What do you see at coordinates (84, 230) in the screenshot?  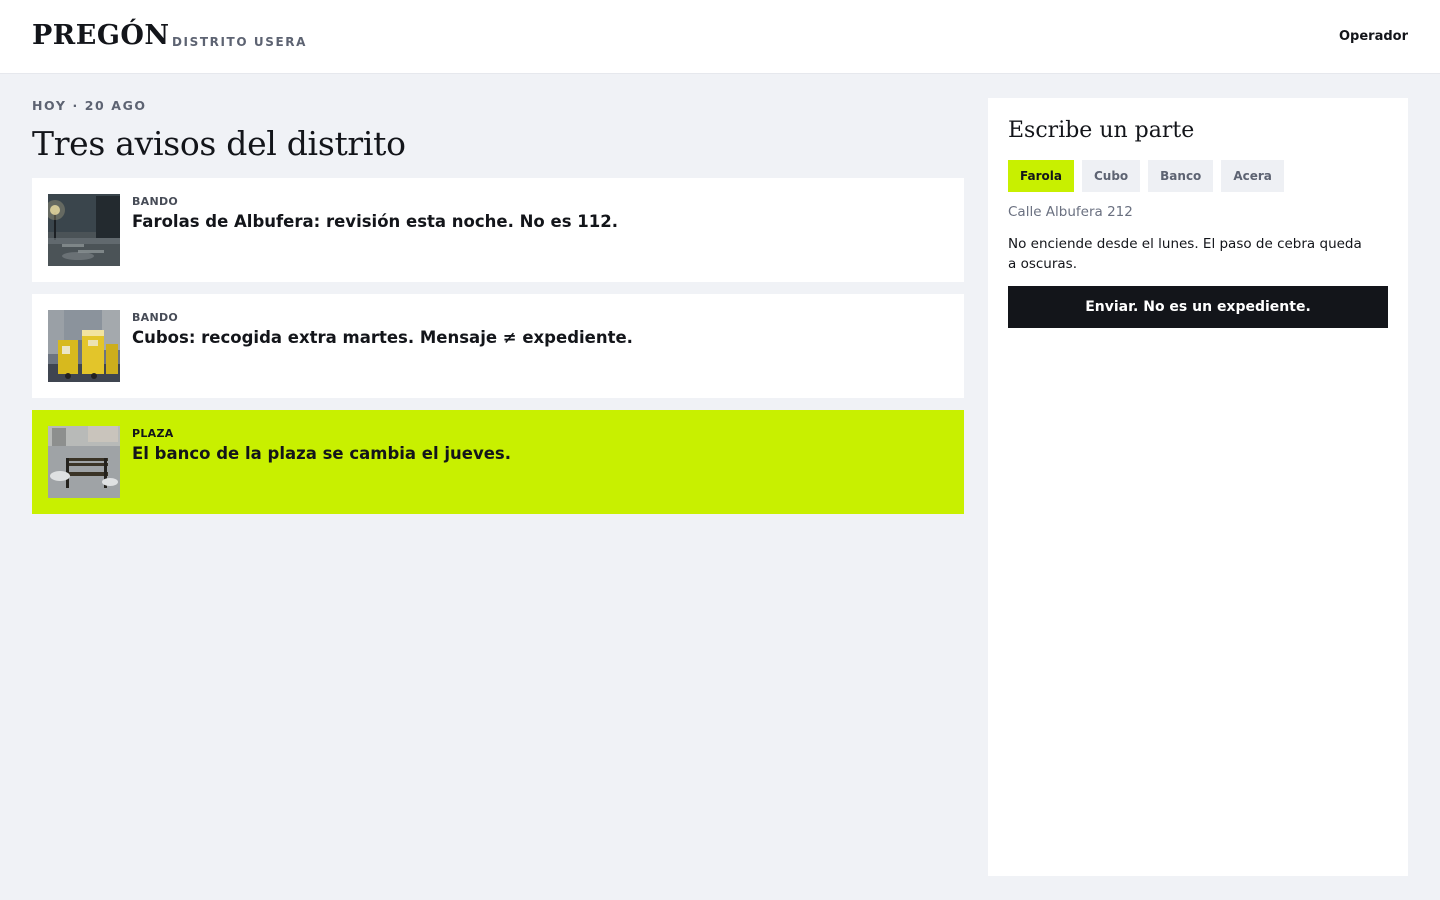 I see `streetlight-night-photo` at bounding box center [84, 230].